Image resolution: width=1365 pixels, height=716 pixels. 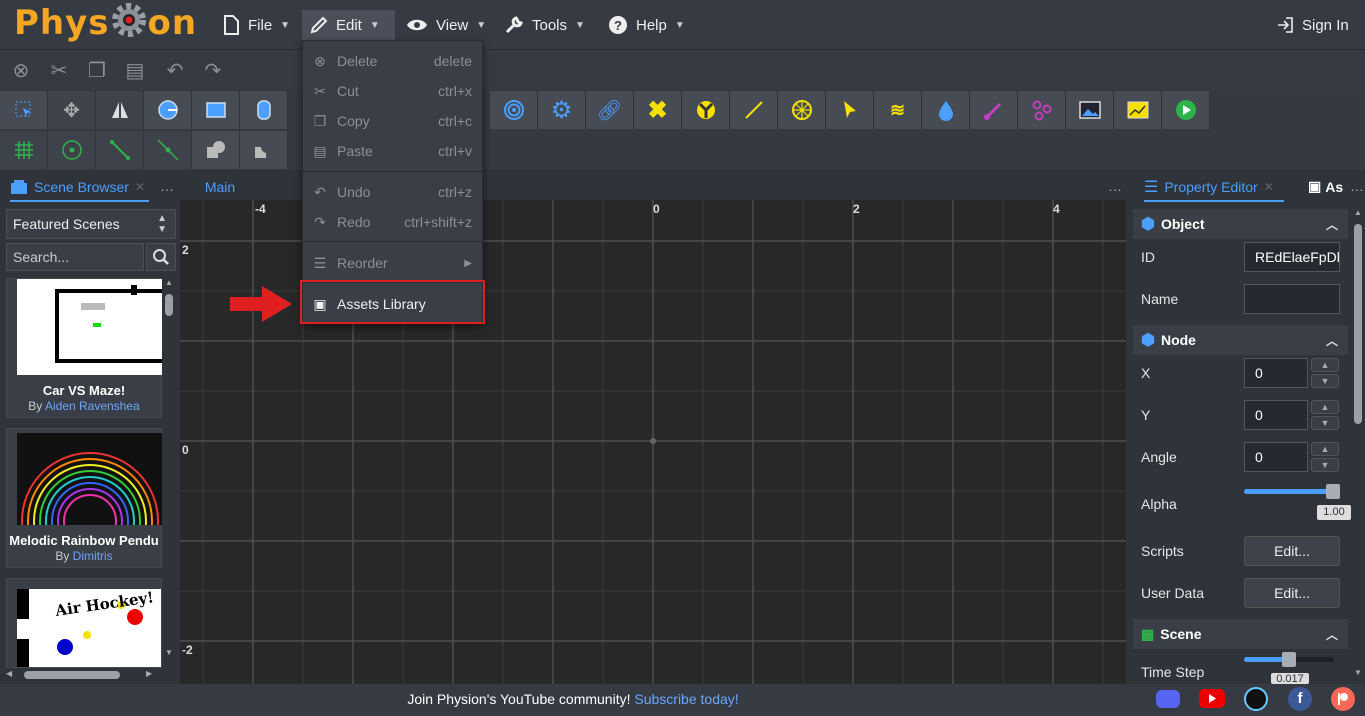 I want to click on scene-list-scrollbar: ▲ ▼, so click(x=169, y=469).